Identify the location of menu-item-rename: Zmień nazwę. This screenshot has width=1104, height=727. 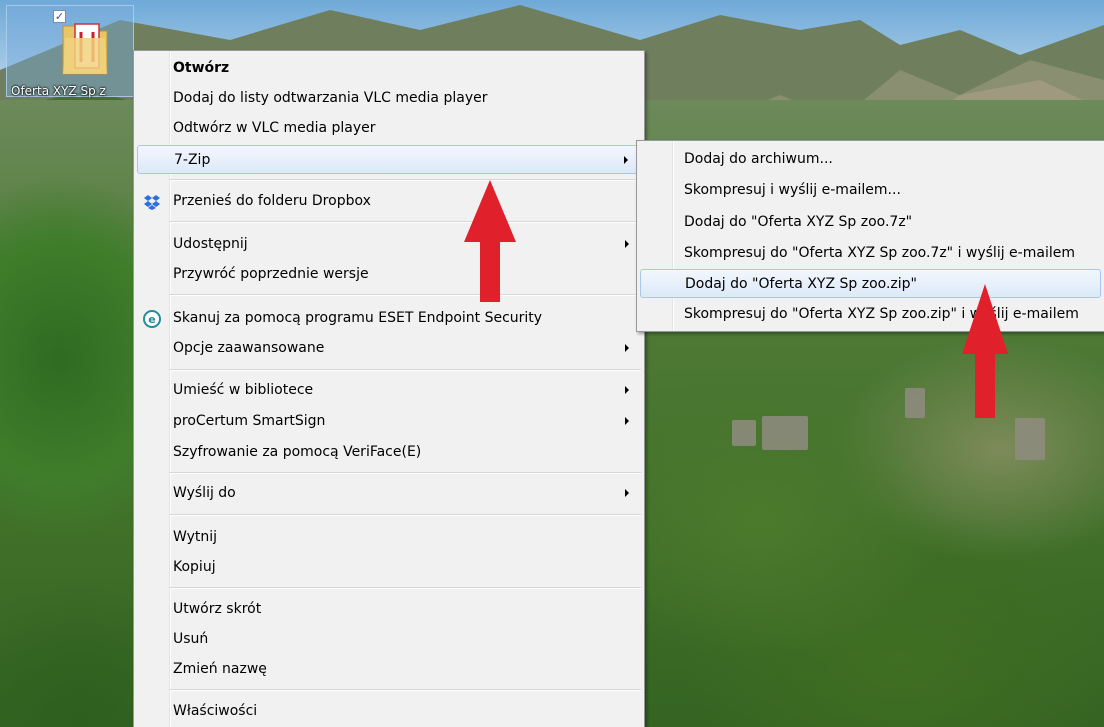
(389, 669).